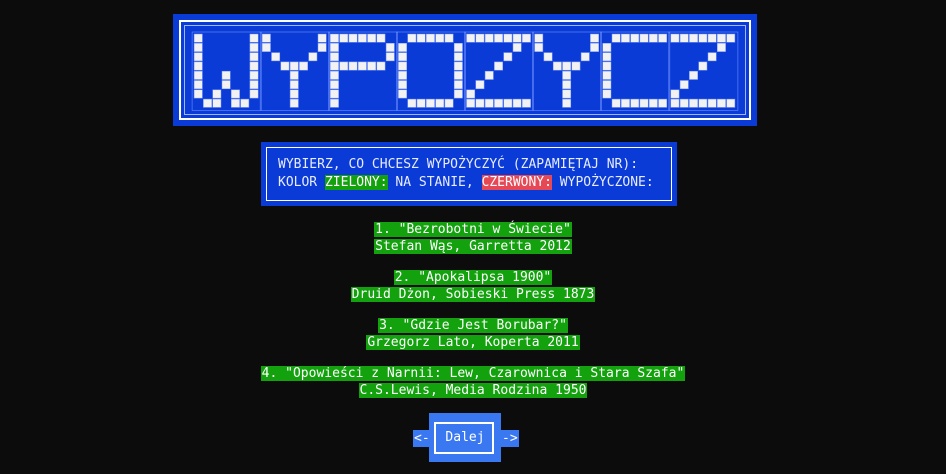  I want to click on book-item-1-meta: Stefan Wąs, Garretta 2012, so click(473, 247).